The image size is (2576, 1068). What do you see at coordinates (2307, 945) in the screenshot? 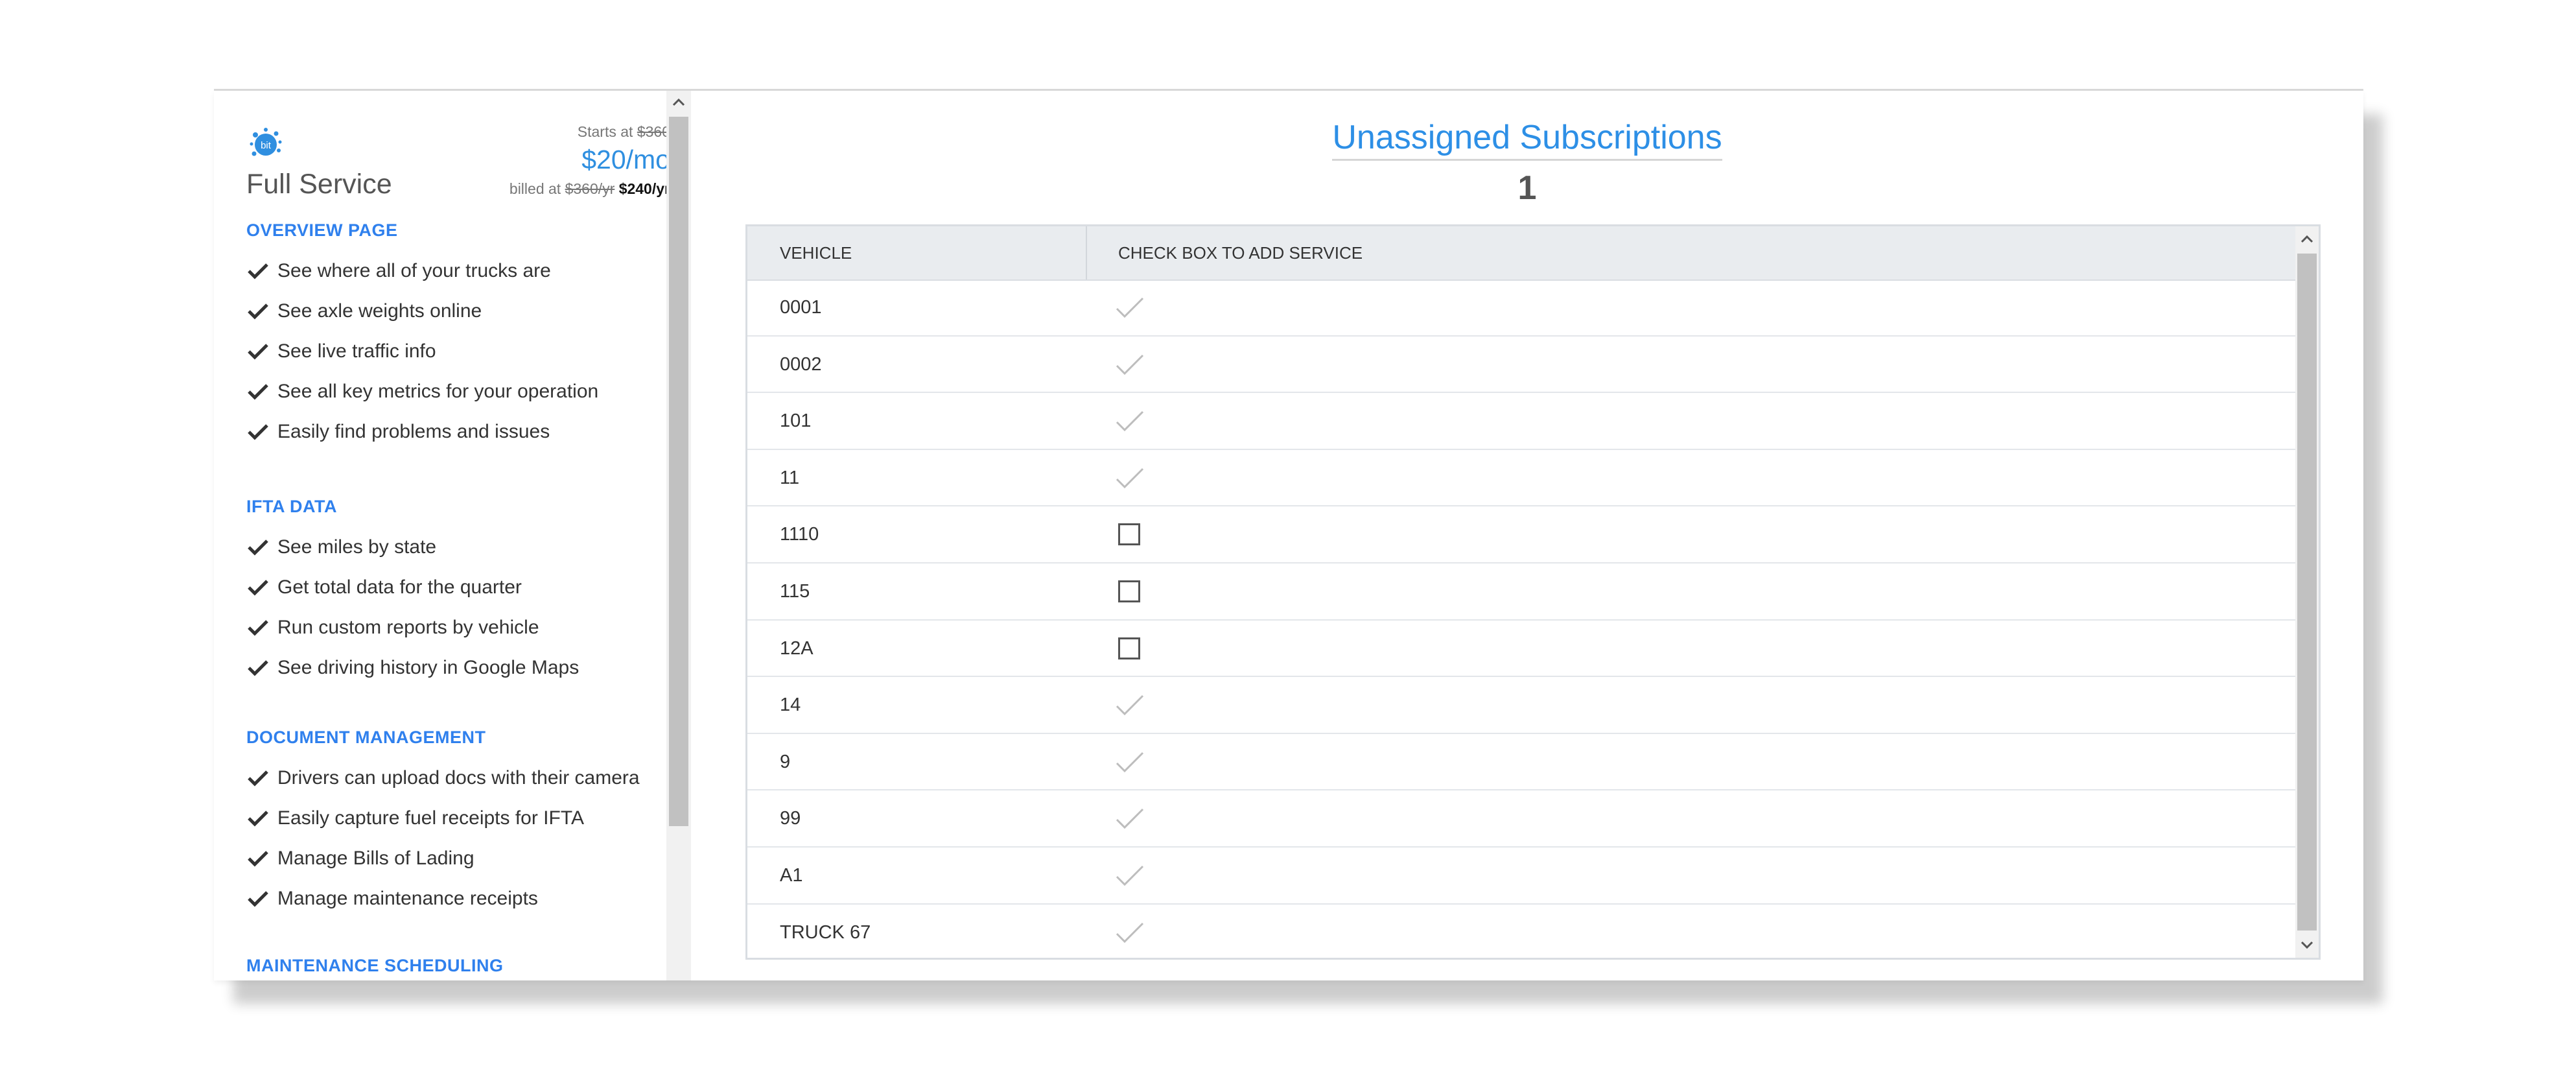
I see `chevron-down-icon` at bounding box center [2307, 945].